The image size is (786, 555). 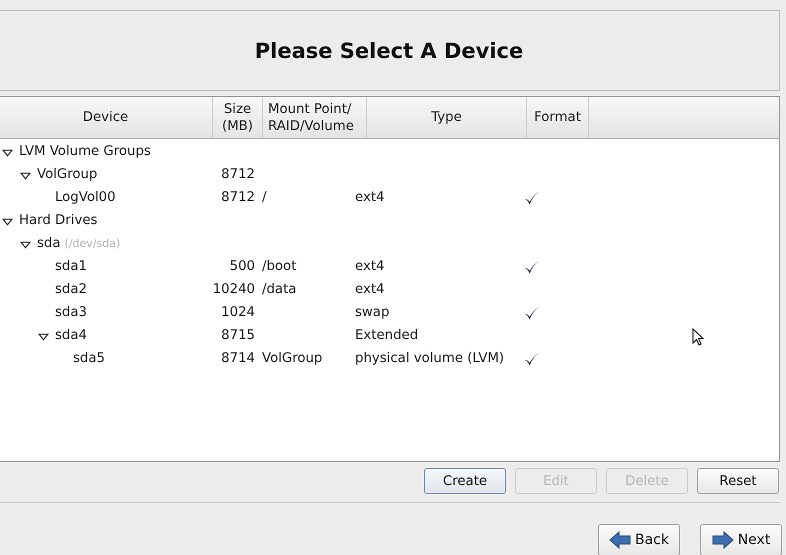 I want to click on action-button: Create, so click(x=465, y=481).